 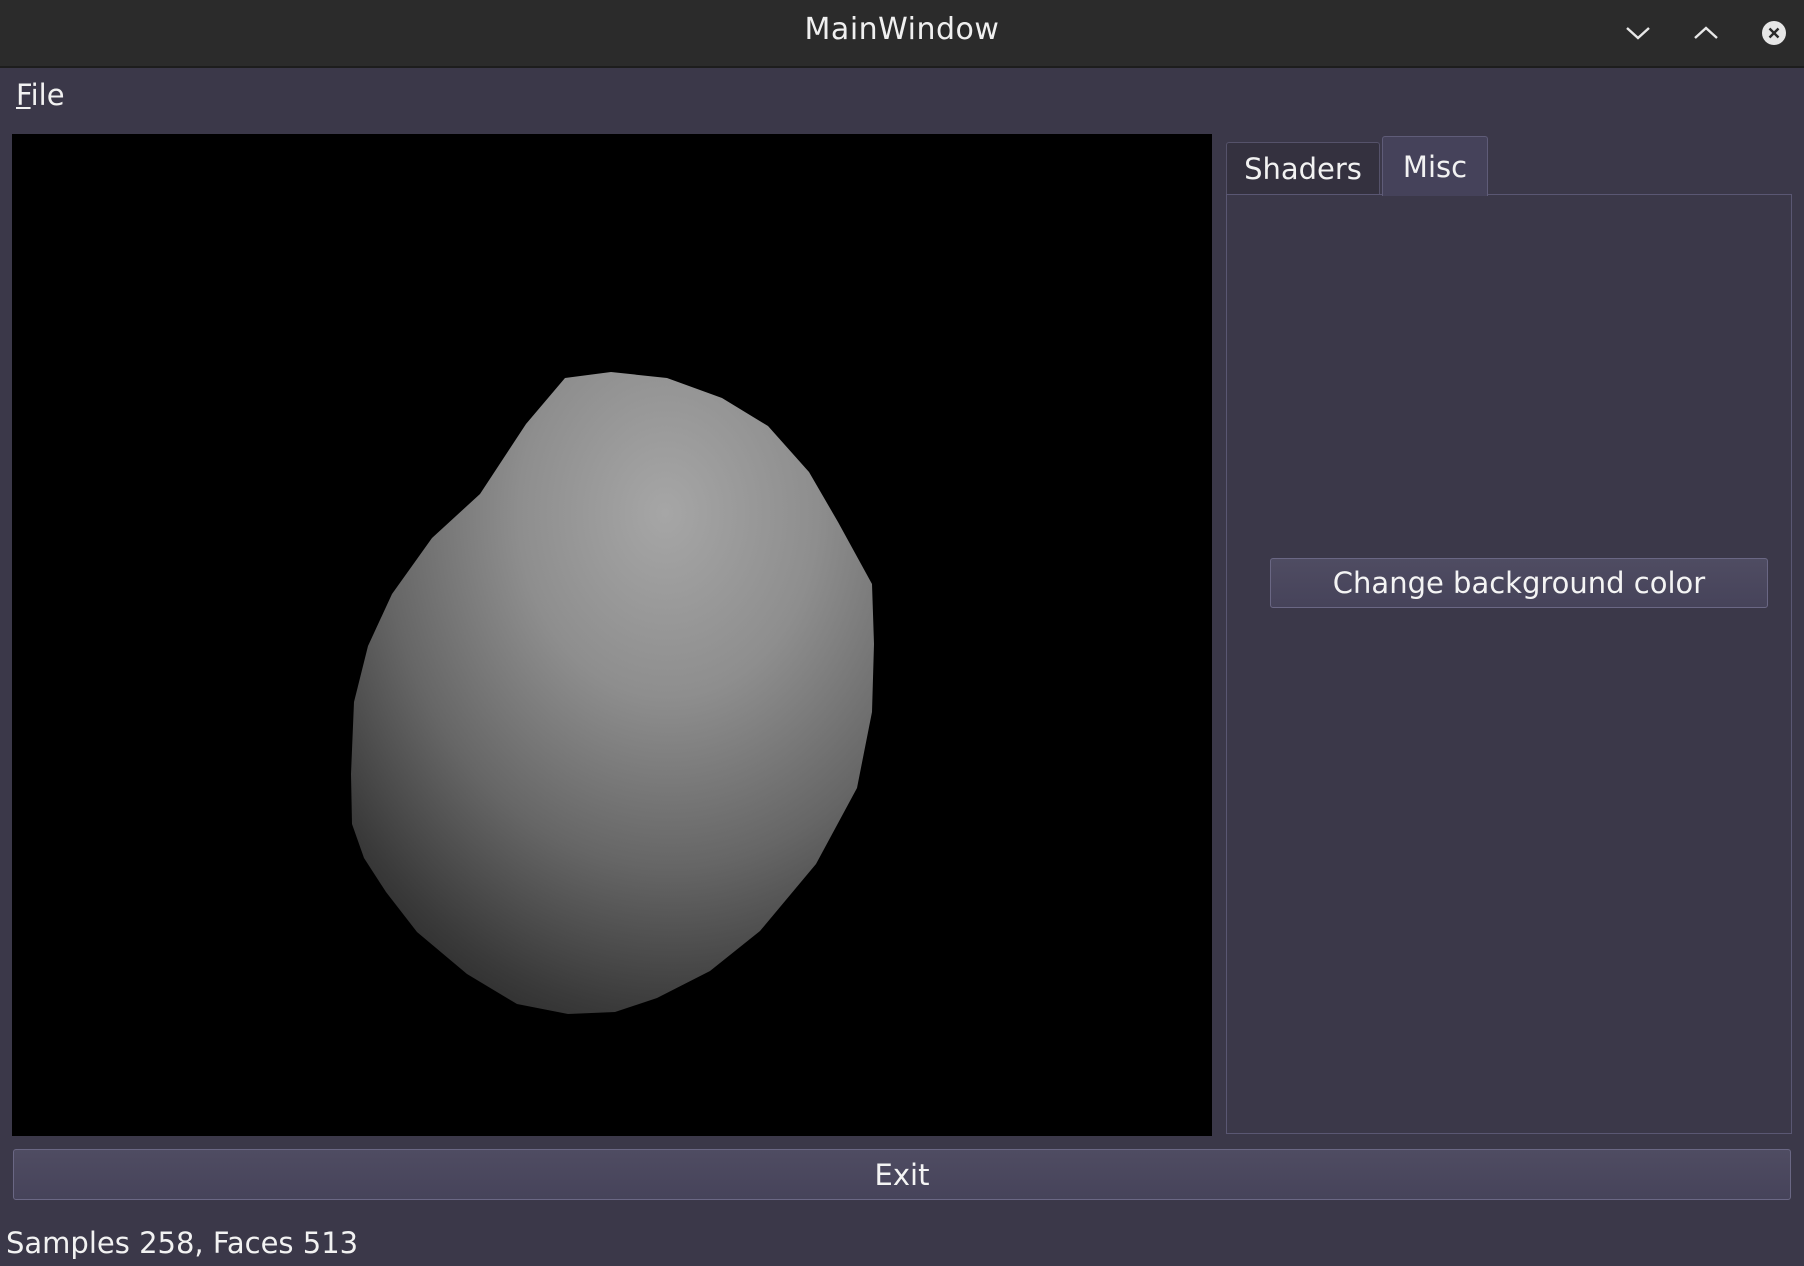 I want to click on minimize-button, so click(x=1638, y=33).